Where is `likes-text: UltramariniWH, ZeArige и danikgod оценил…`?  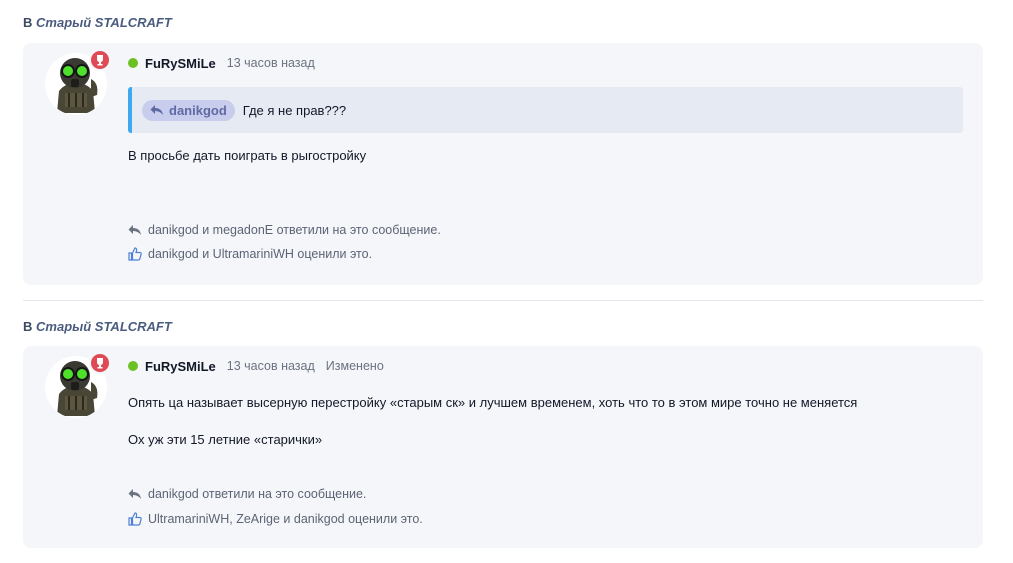
likes-text: UltramariniWH, ZeArige и danikgod оценил… is located at coordinates (285, 519).